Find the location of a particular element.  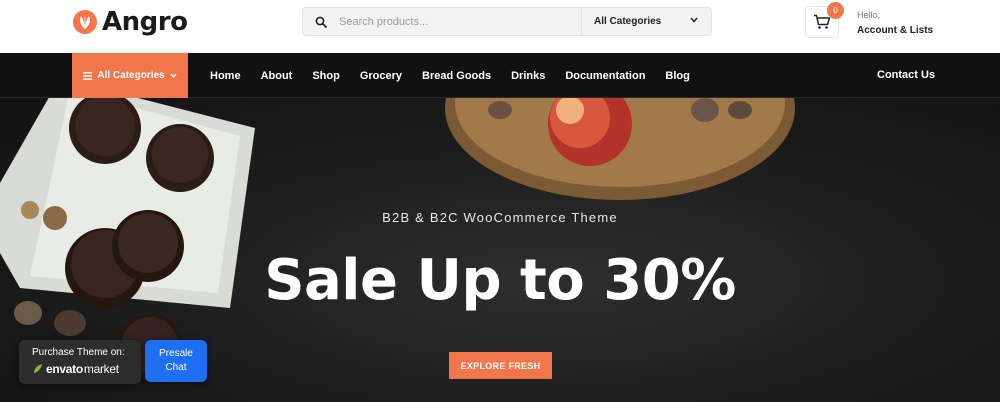

nav-item-home: Home is located at coordinates (225, 76).